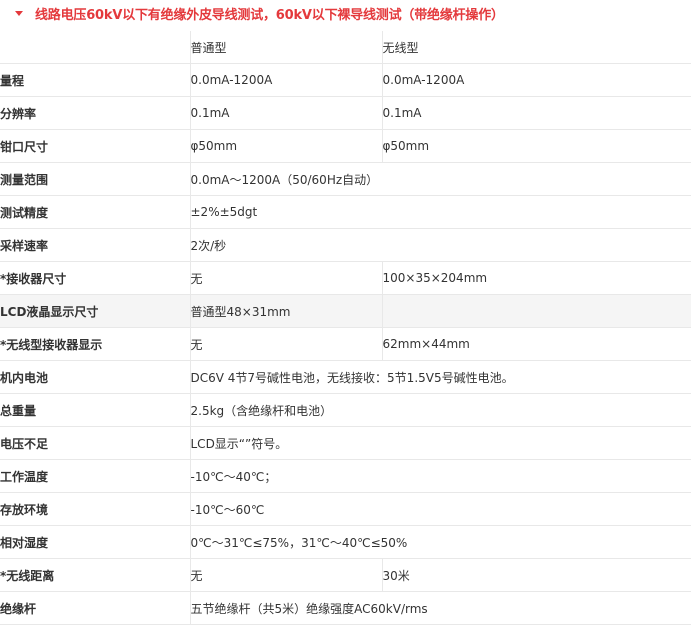 This screenshot has width=691, height=628. Describe the element at coordinates (95, 575) in the screenshot. I see `row-label: *无线距离` at that location.